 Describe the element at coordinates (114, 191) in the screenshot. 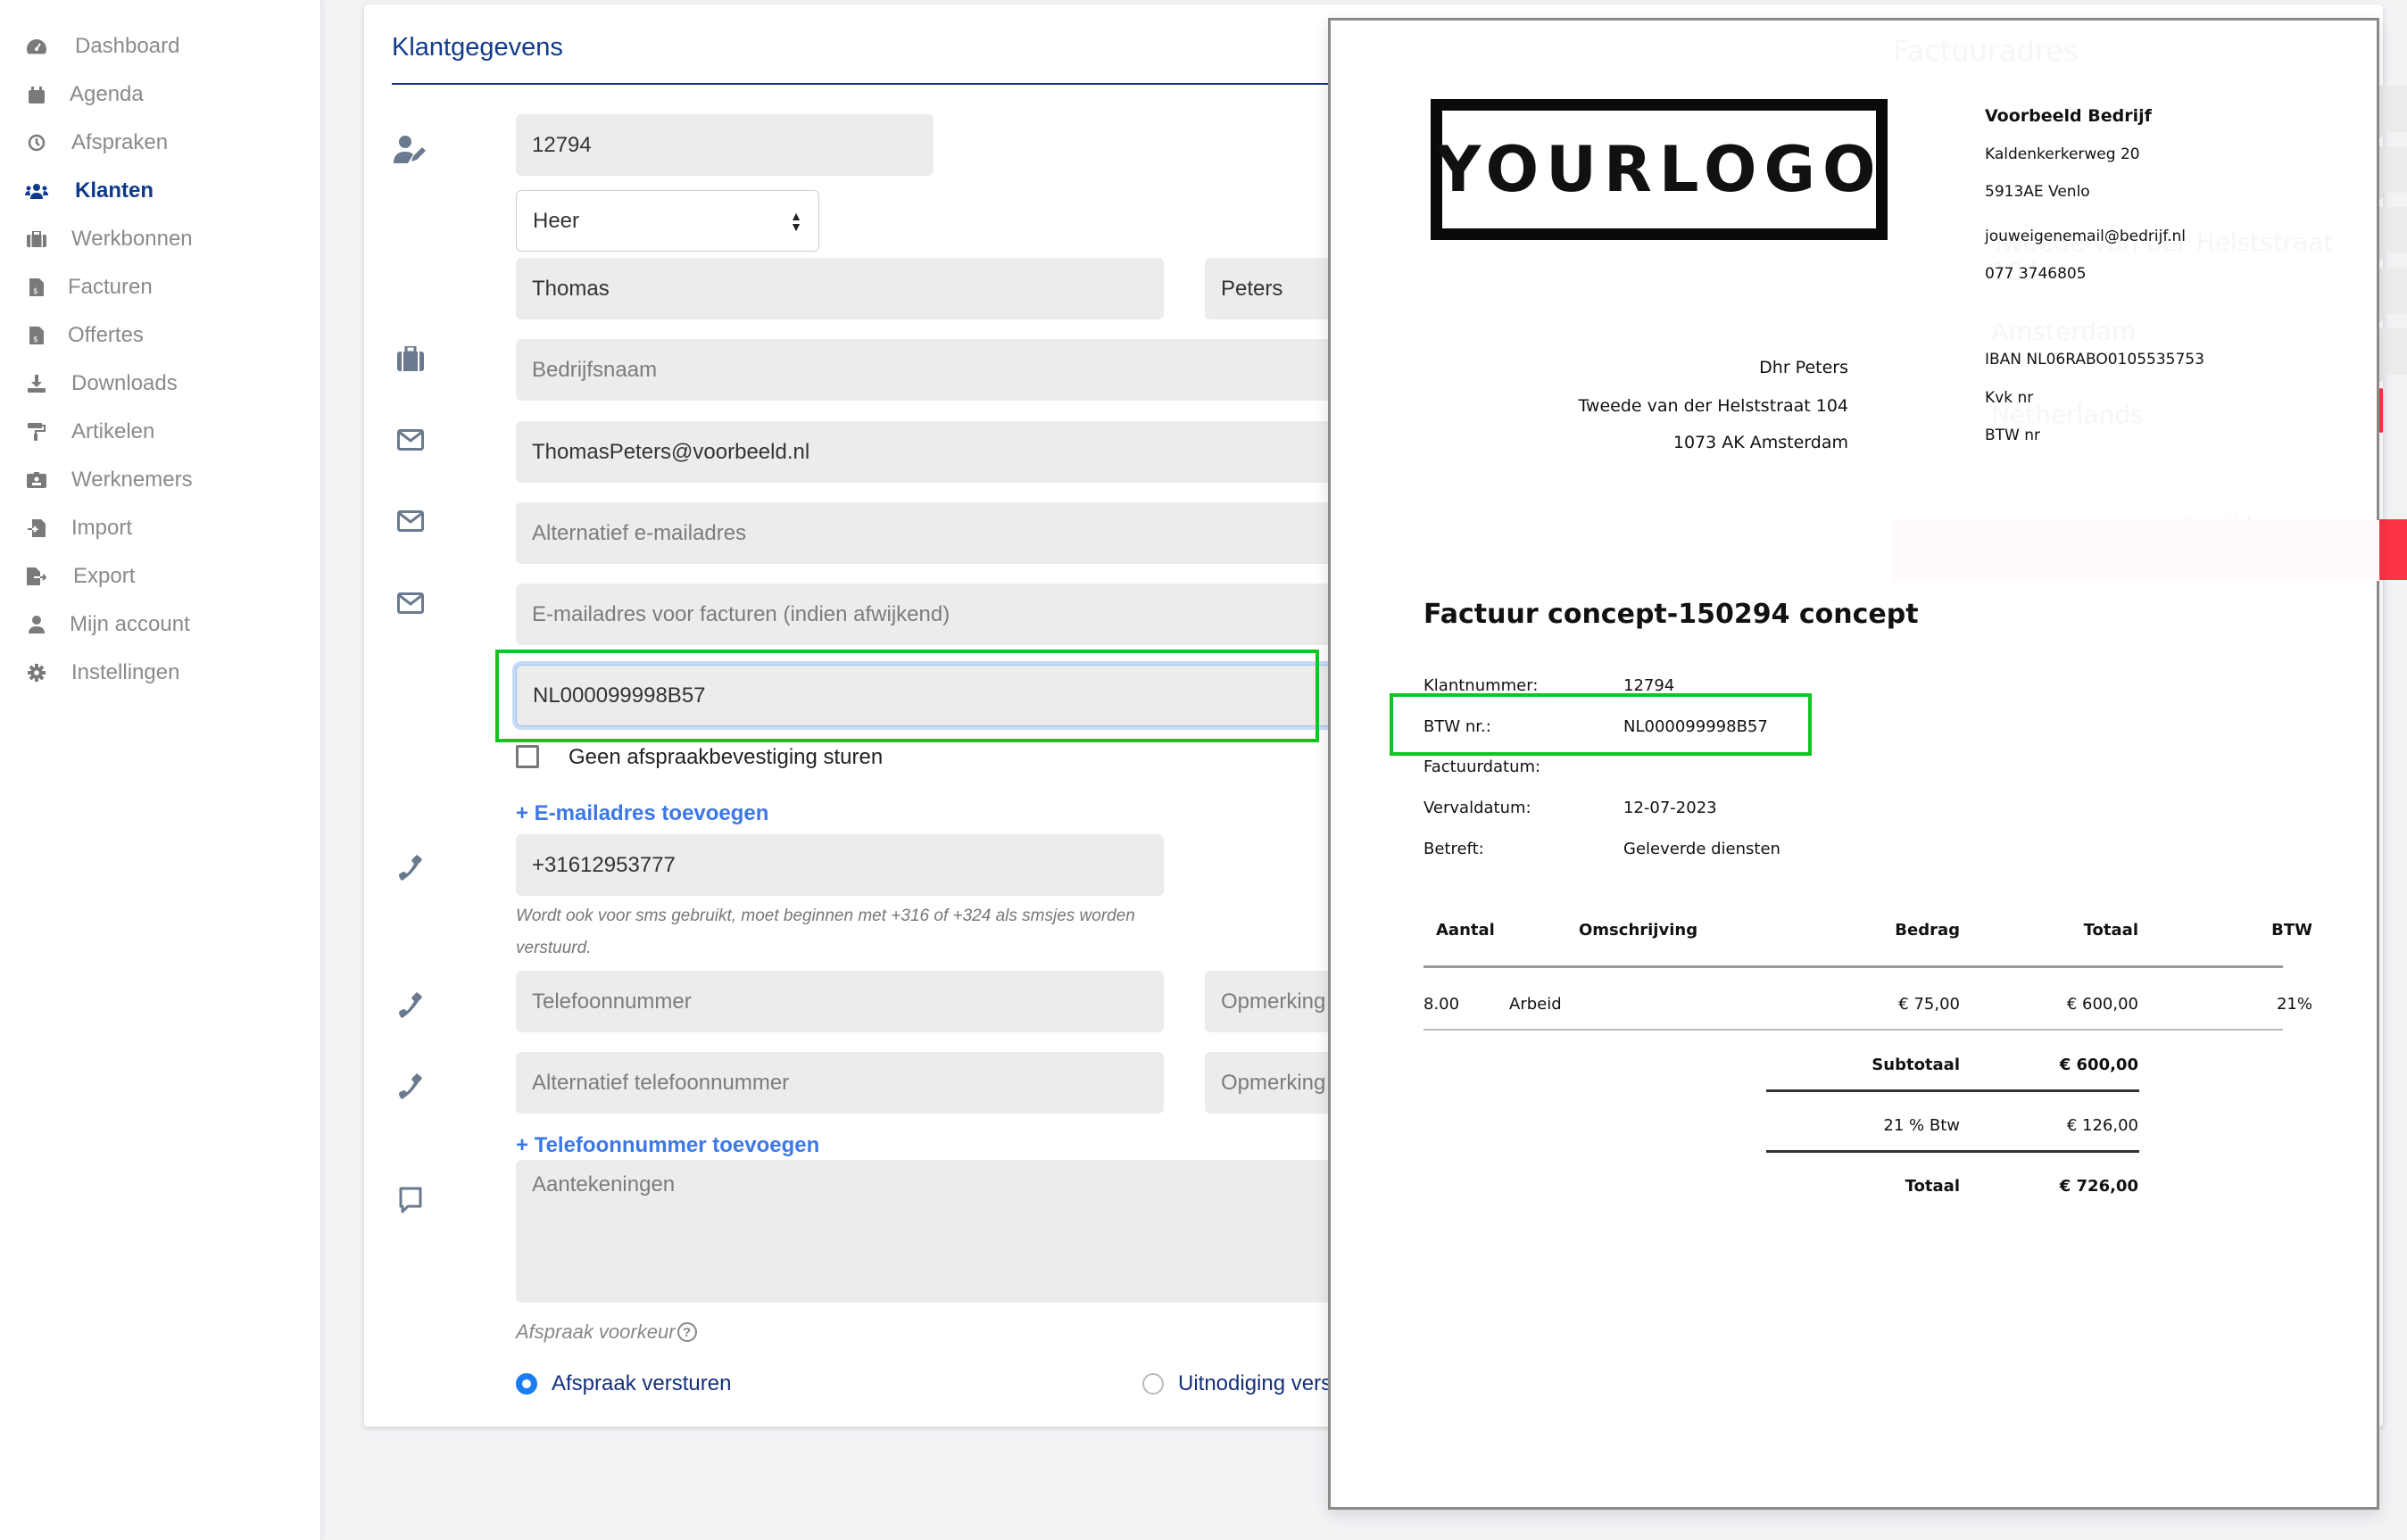

I see `sidebar-item-label: Klanten` at that location.